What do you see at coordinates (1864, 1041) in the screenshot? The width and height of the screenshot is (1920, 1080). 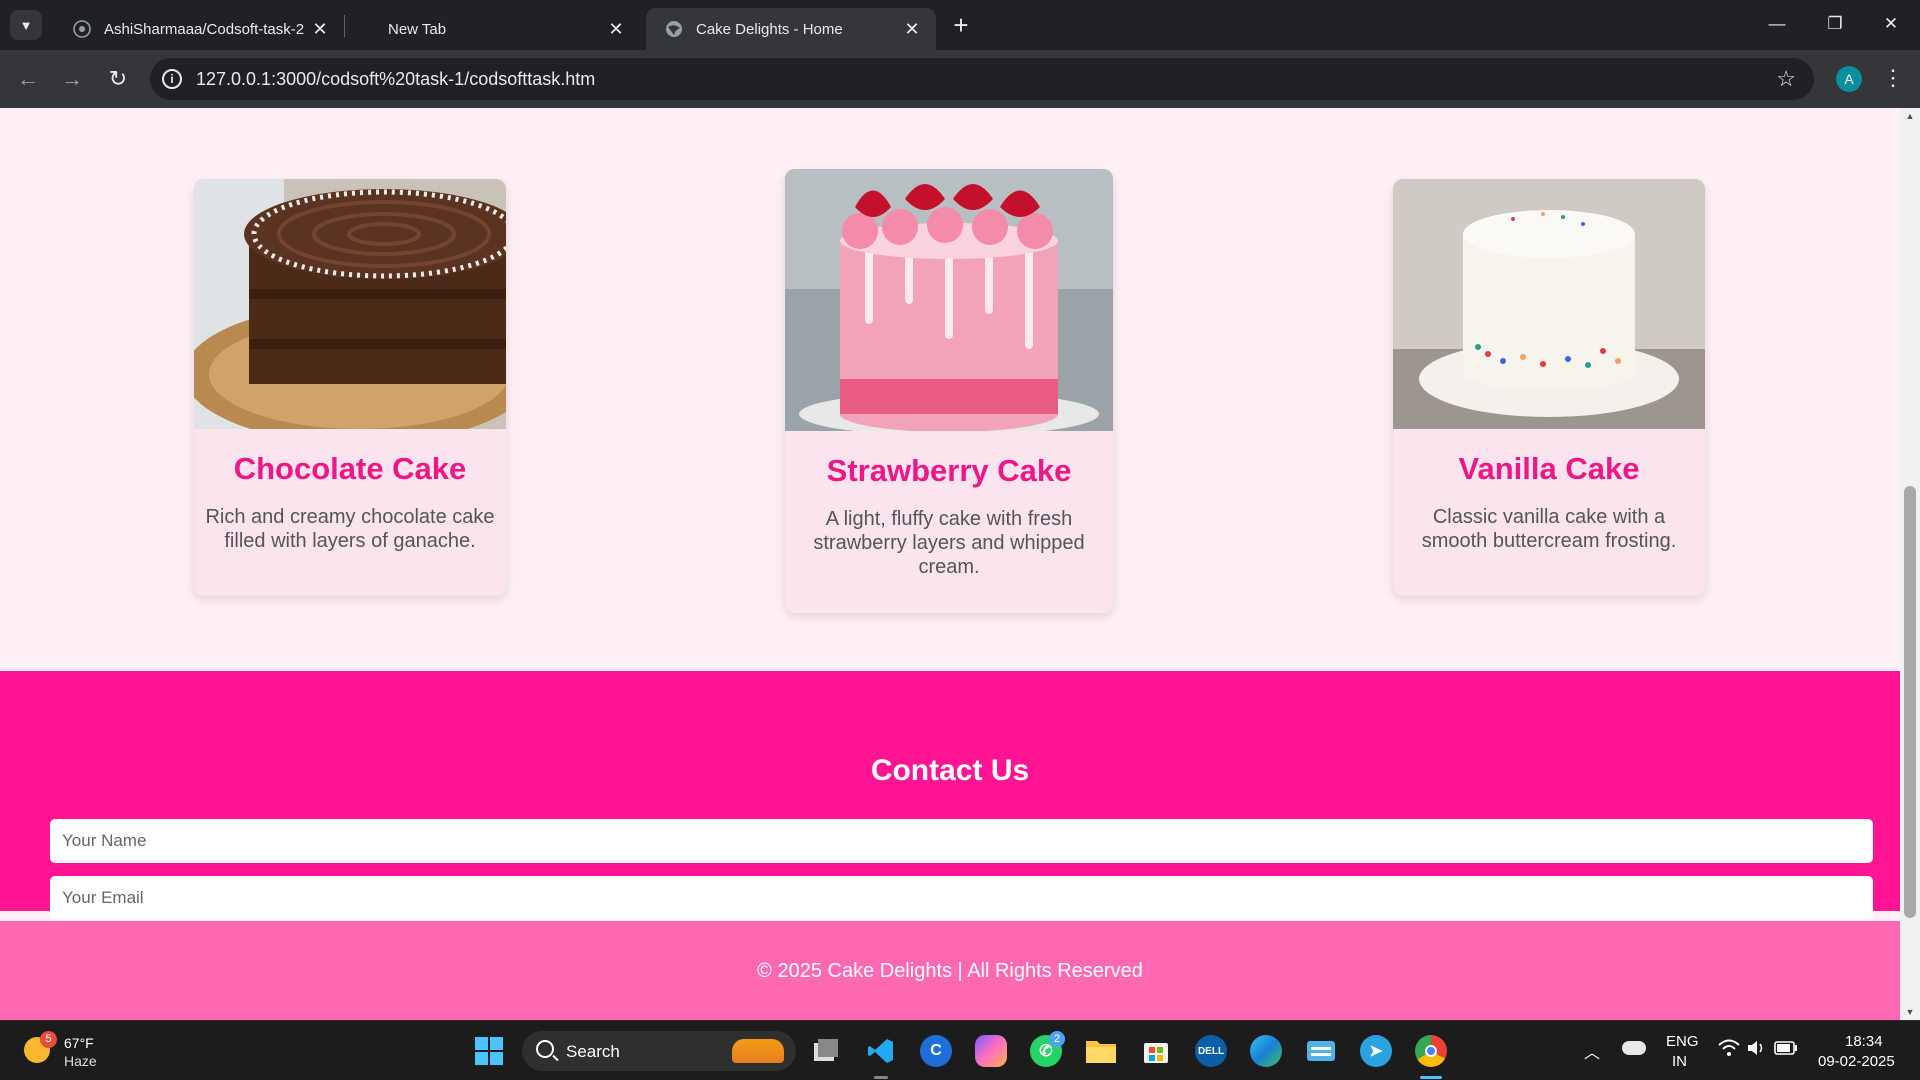 I see `clock-time: 18:34` at bounding box center [1864, 1041].